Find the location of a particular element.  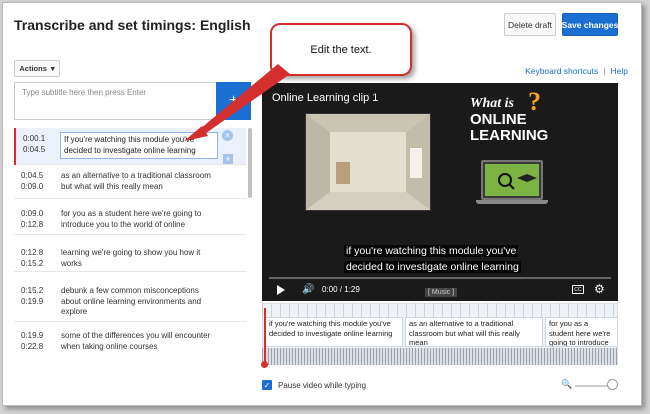

help-links: Keyboard shortcuts | Help is located at coordinates (576, 71).